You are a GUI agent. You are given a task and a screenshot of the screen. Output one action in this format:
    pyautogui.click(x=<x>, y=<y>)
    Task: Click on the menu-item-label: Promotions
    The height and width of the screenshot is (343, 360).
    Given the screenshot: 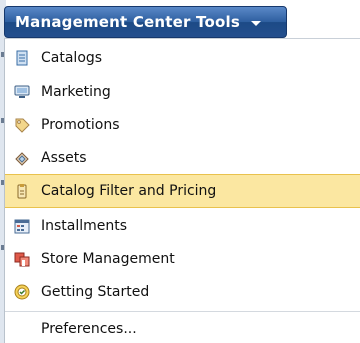 What is the action you would take?
    pyautogui.click(x=80, y=124)
    